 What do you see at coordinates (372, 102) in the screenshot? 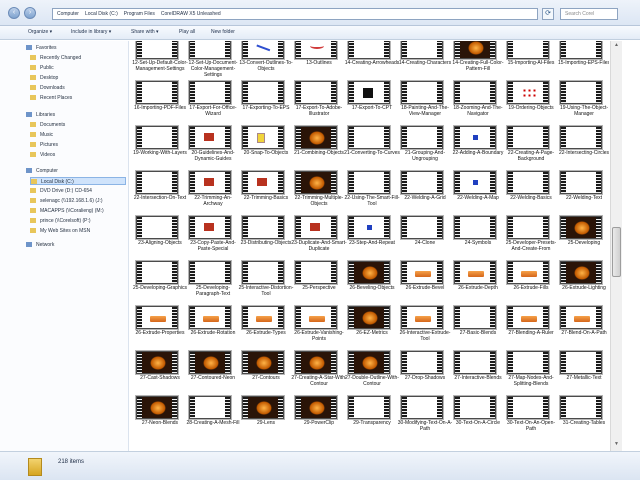
I see `video-file-item: 17-Export-To-CPT` at bounding box center [372, 102].